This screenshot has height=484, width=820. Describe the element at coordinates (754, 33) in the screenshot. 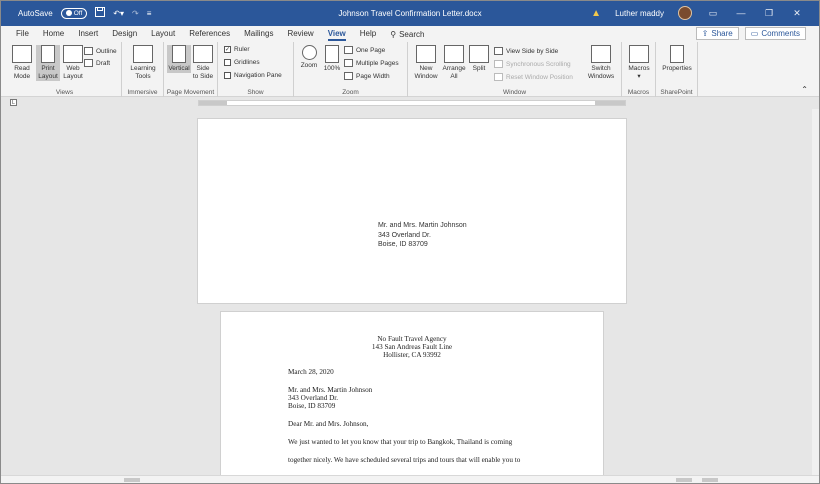

I see `comment-icon: ▭` at that location.